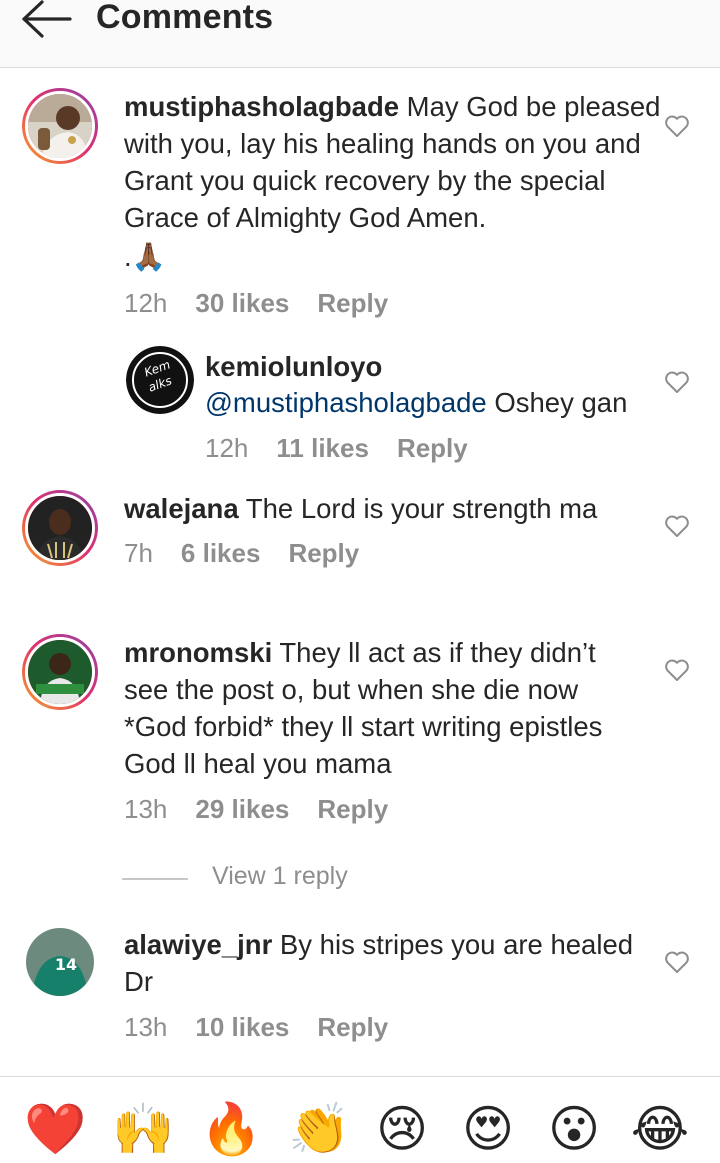  What do you see at coordinates (360, 1119) in the screenshot?
I see `emoji-quick-bar: ❤️ 🙌 🔥 👏 😢 😍 😮 😂` at bounding box center [360, 1119].